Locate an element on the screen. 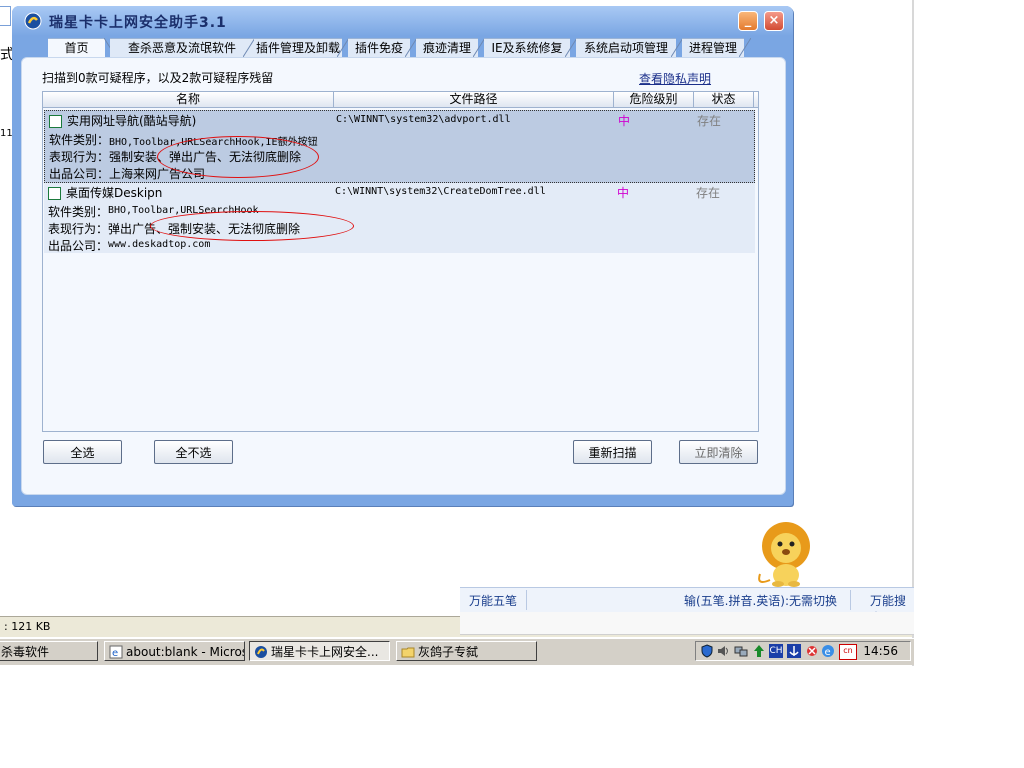 This screenshot has height=768, width=1024. taskbar-item-label: 杀毒软件 is located at coordinates (25, 652).